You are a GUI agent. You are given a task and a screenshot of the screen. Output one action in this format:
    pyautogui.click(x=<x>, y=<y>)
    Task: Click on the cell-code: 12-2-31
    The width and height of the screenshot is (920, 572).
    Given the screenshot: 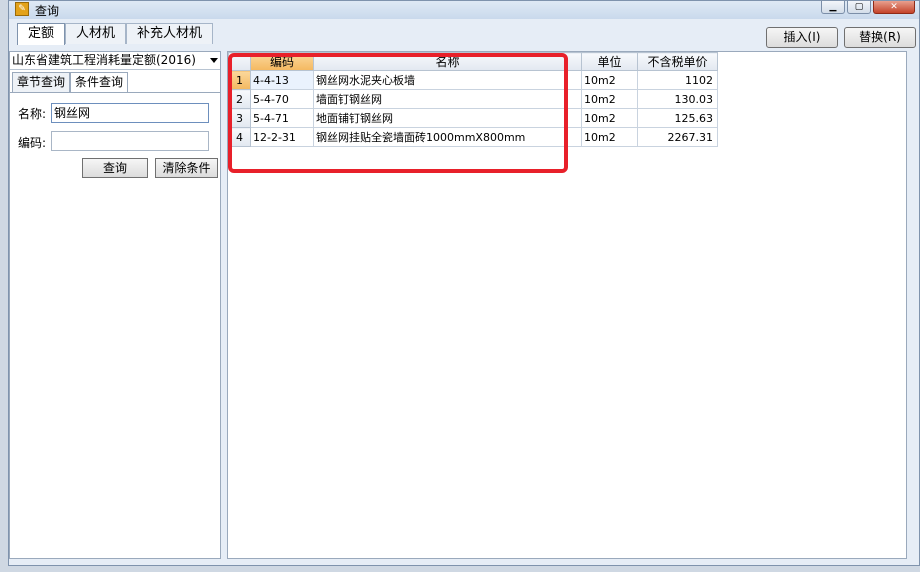 What is the action you would take?
    pyautogui.click(x=282, y=137)
    